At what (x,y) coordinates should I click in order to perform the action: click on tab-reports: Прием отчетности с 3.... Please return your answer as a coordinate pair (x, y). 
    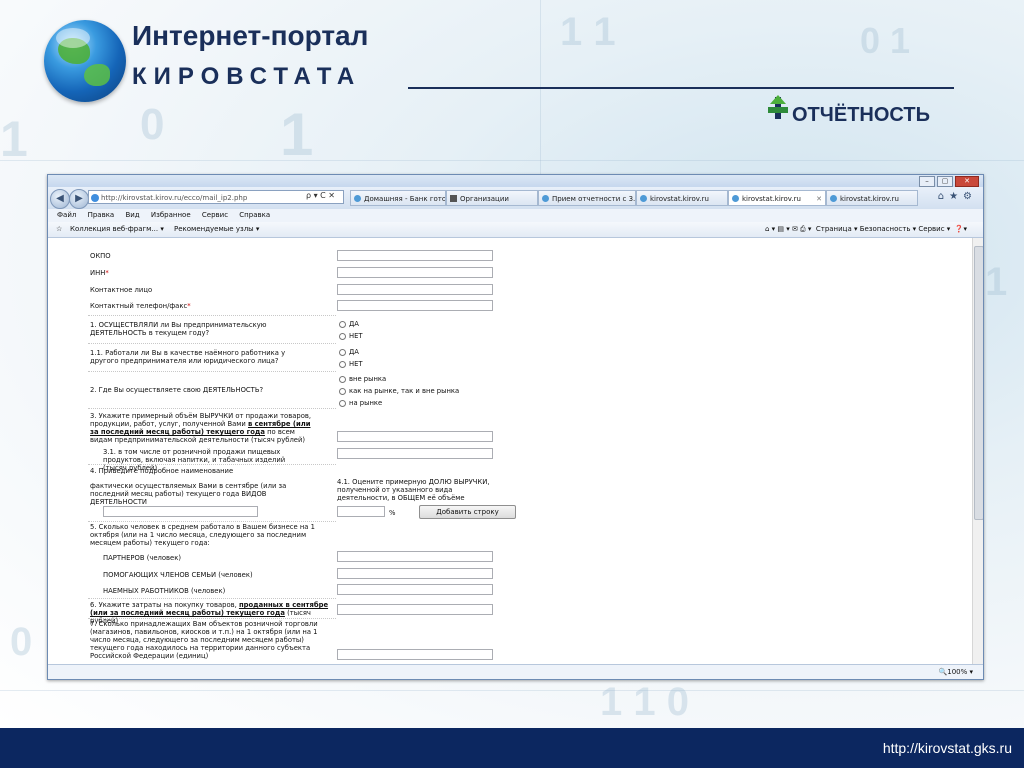
    Looking at the image, I should click on (587, 198).